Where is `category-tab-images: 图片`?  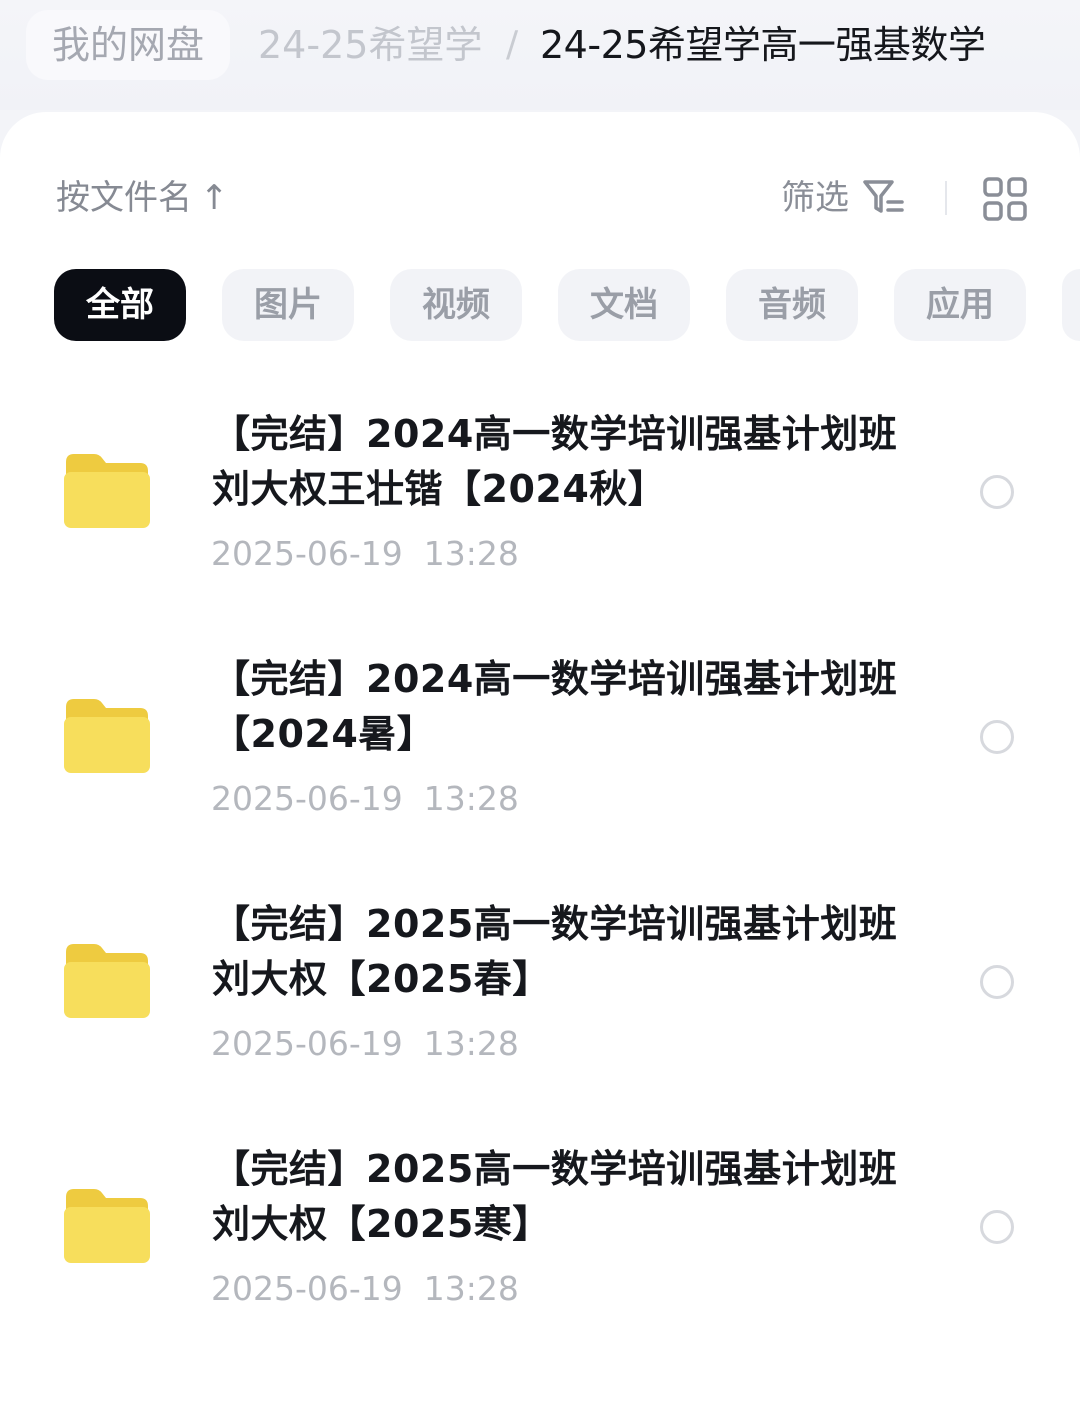
category-tab-images: 图片 is located at coordinates (288, 305).